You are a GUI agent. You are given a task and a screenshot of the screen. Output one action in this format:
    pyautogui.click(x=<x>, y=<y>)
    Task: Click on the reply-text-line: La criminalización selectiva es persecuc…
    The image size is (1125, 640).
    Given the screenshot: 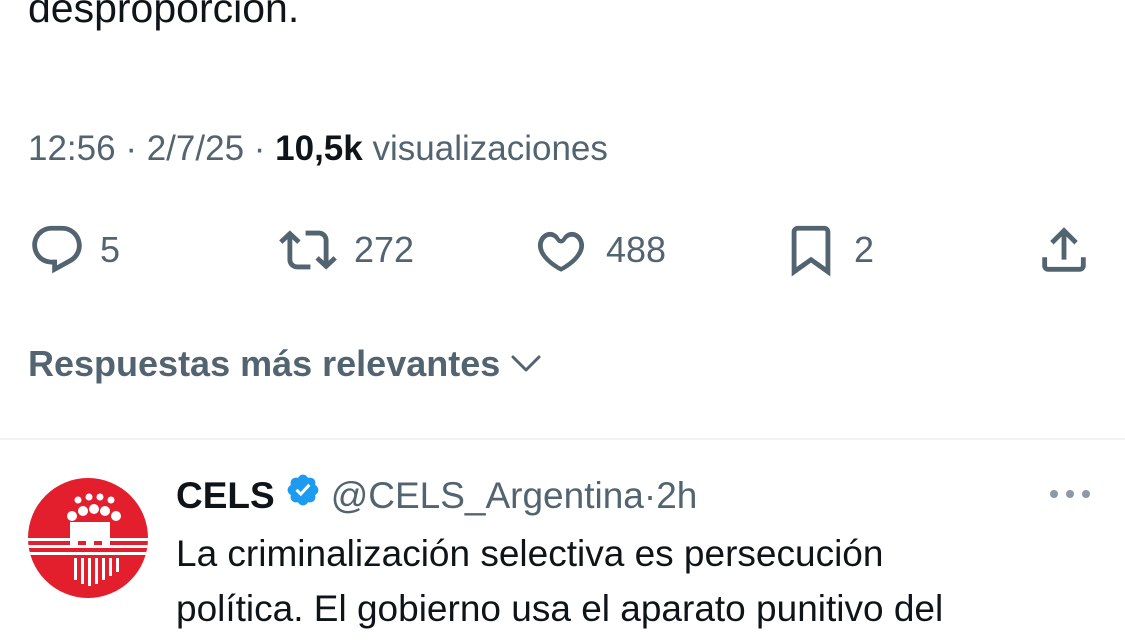 What is the action you would take?
    pyautogui.click(x=530, y=553)
    